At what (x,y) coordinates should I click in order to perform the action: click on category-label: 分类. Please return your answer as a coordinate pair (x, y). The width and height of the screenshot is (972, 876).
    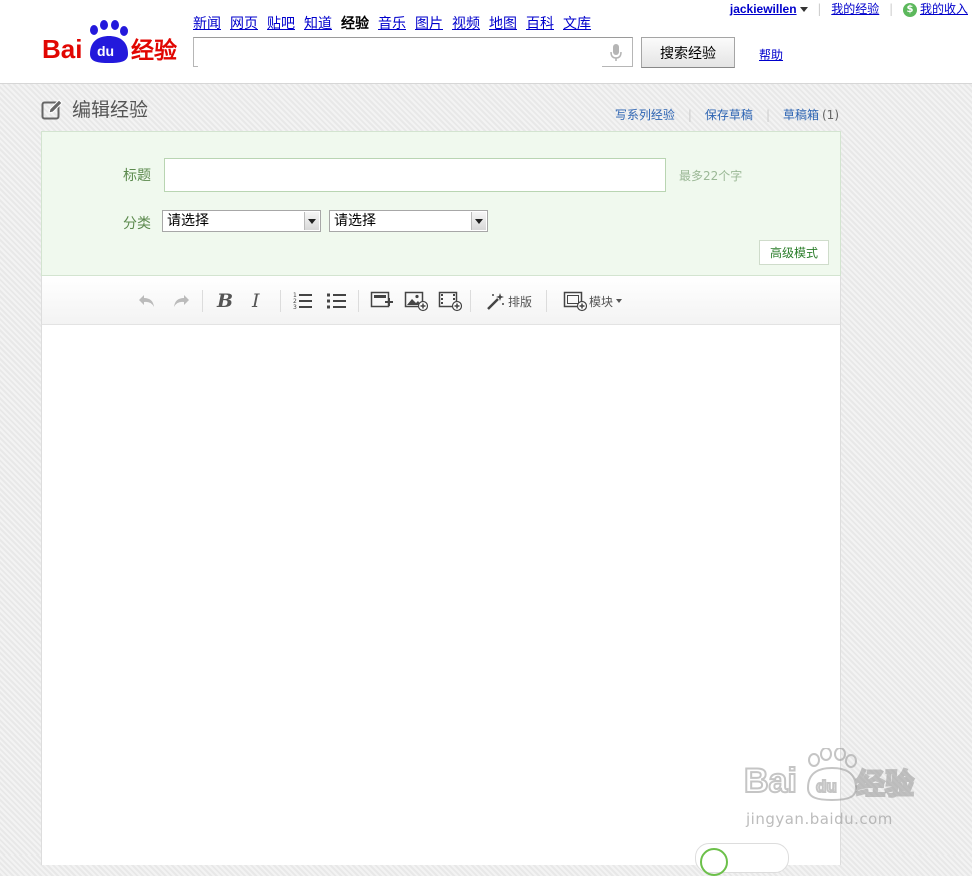
    Looking at the image, I should click on (137, 224).